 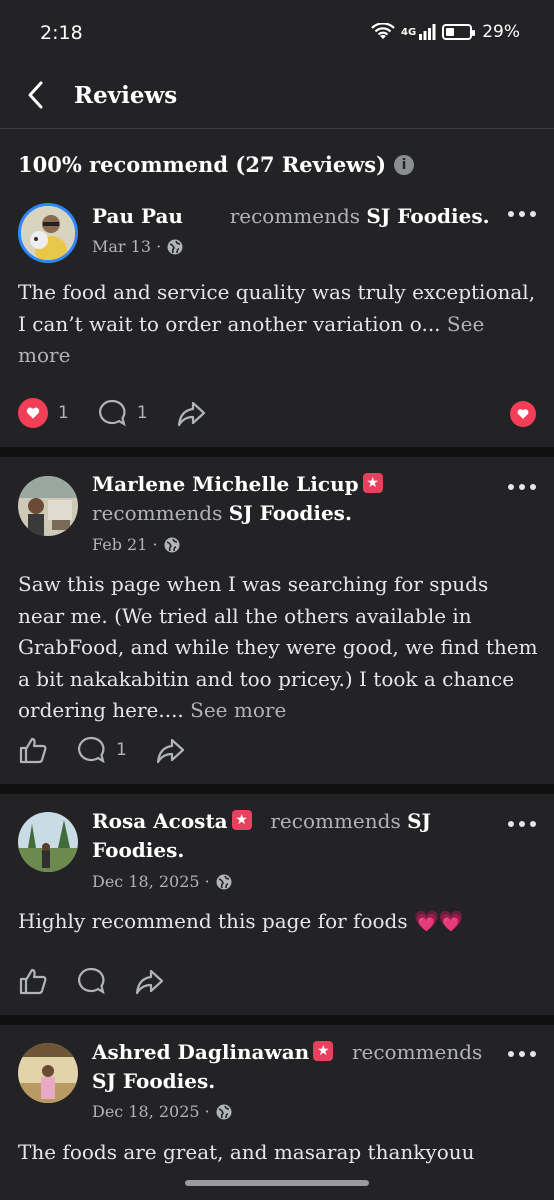 What do you see at coordinates (459, 32) in the screenshot?
I see `battery-icon` at bounding box center [459, 32].